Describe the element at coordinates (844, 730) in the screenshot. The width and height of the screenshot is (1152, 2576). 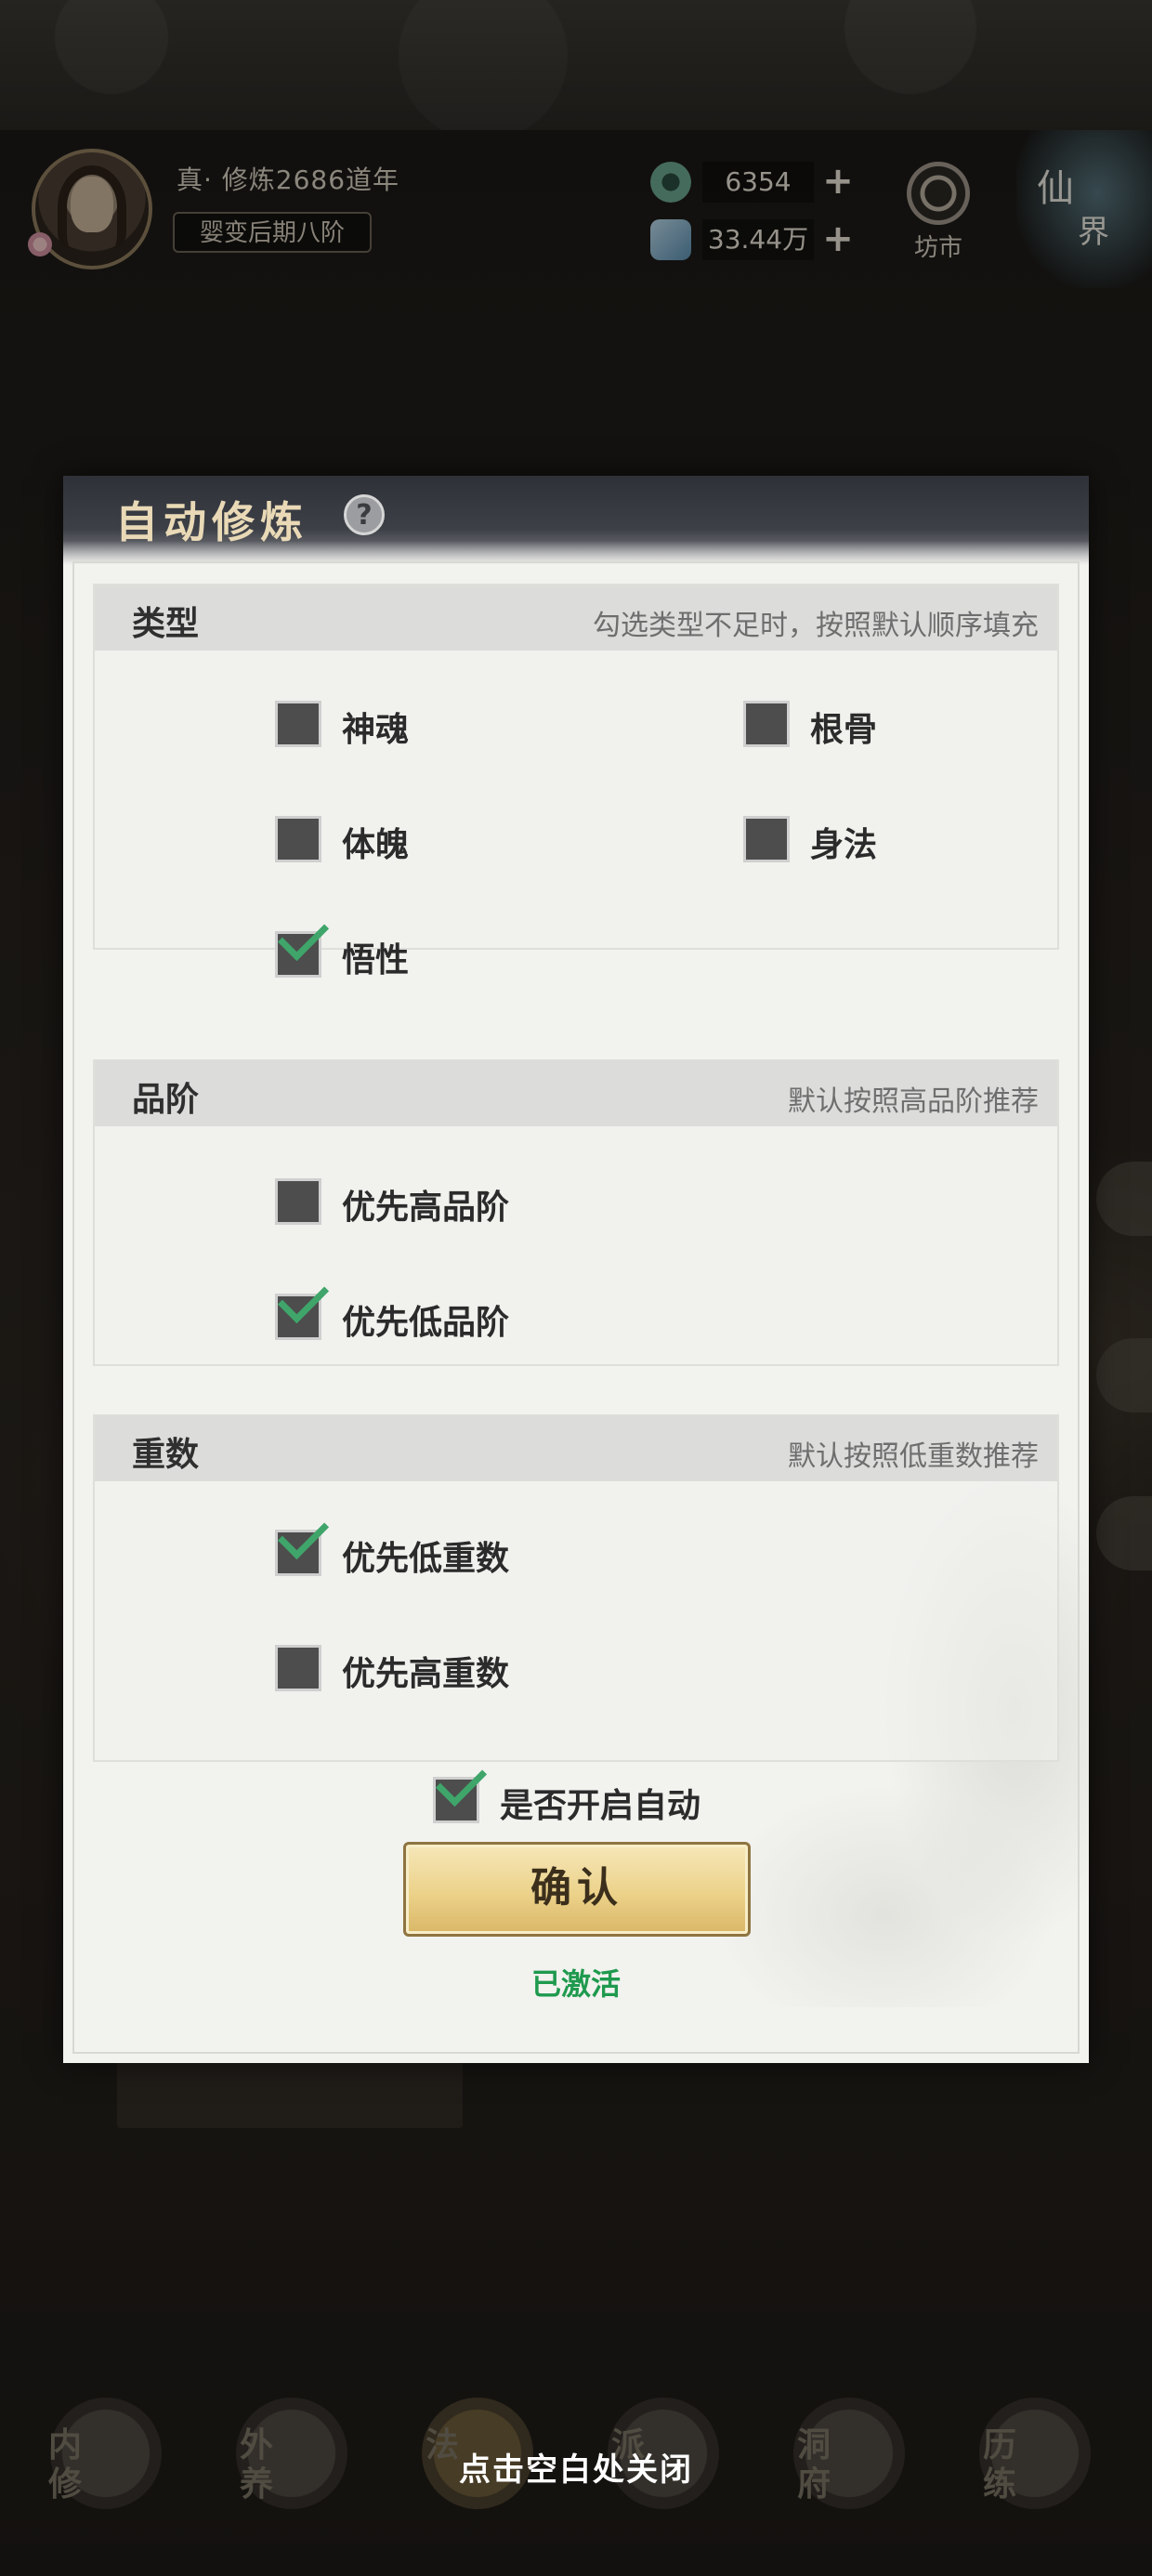
I see `checkbox-label: 根骨` at that location.